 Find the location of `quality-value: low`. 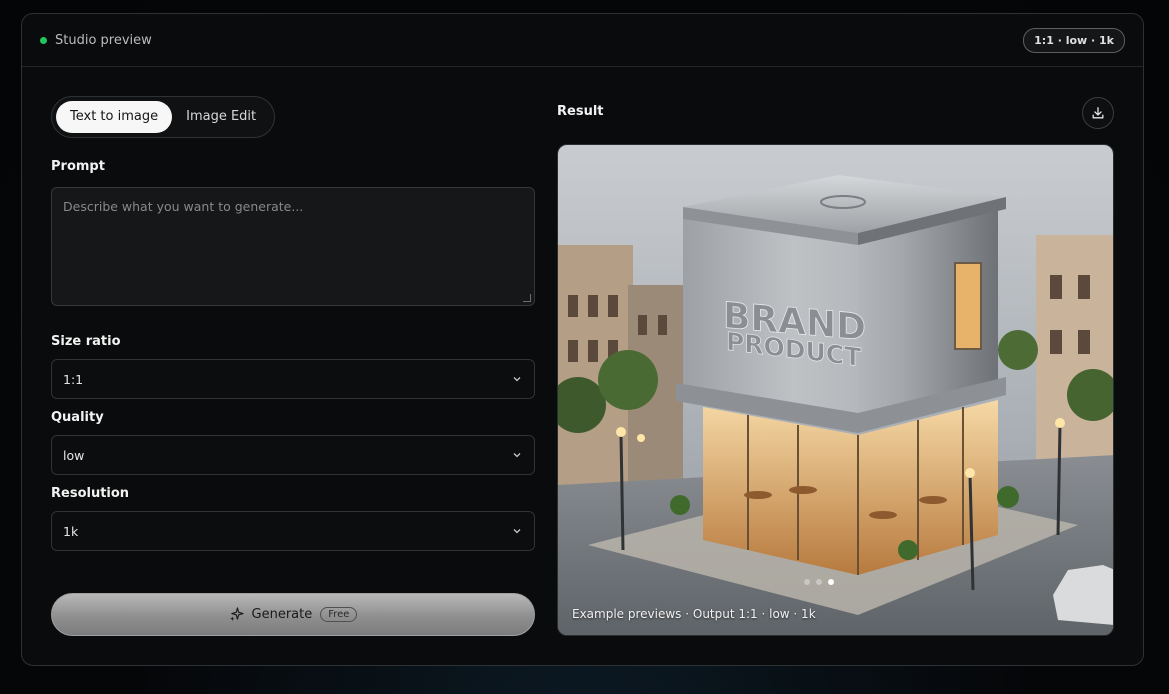

quality-value: low is located at coordinates (74, 455).